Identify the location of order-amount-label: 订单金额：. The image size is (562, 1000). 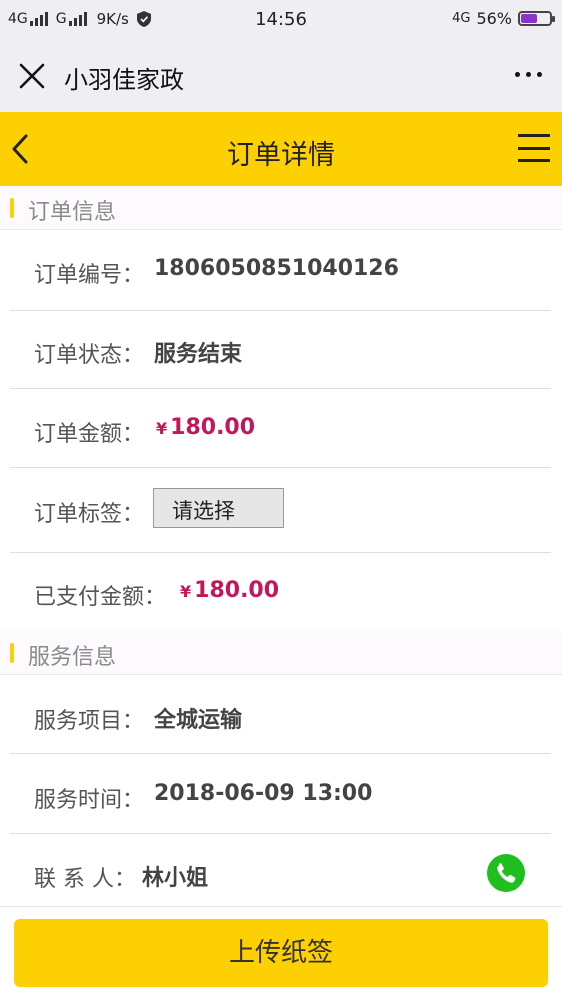
(89, 434).